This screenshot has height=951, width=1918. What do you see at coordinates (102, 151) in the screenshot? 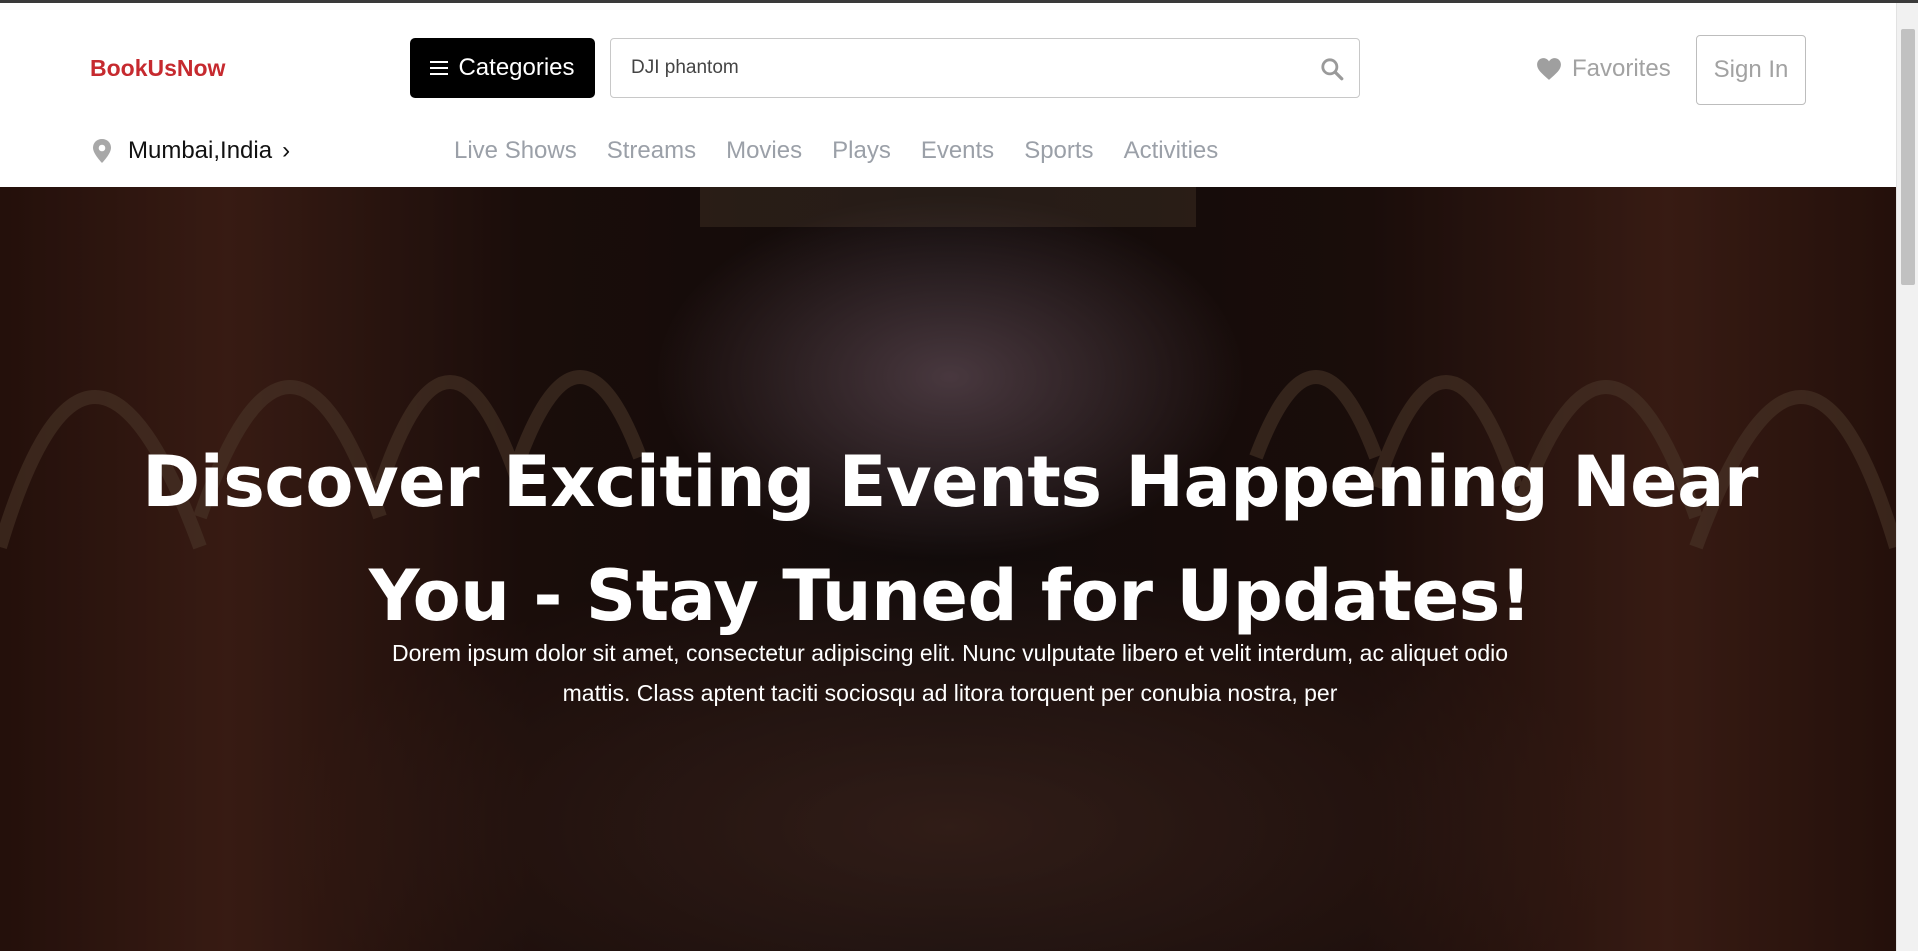
I see `map-pin-icon` at bounding box center [102, 151].